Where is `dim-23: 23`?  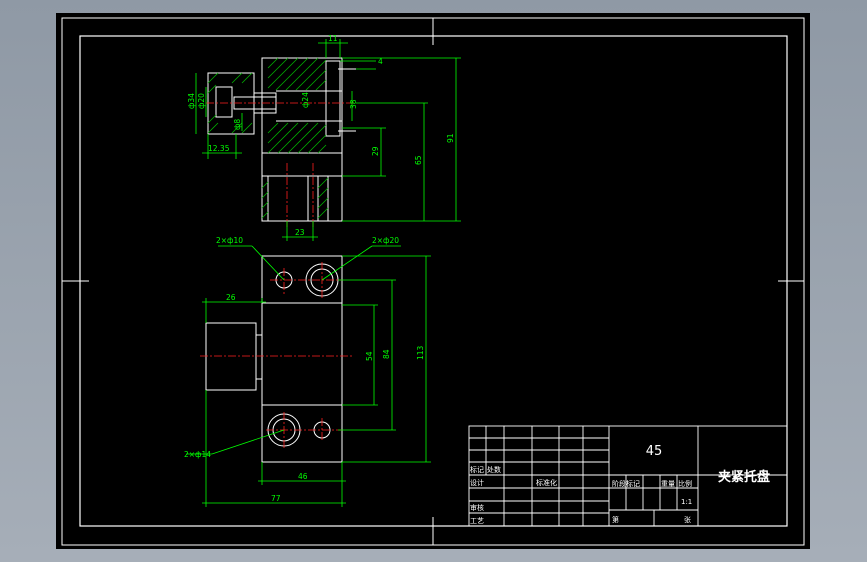 dim-23: 23 is located at coordinates (300, 232).